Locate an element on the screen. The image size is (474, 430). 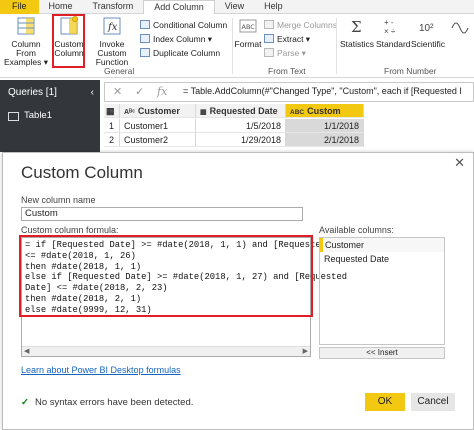
collapse-icon: ‹ is located at coordinates (92, 93).